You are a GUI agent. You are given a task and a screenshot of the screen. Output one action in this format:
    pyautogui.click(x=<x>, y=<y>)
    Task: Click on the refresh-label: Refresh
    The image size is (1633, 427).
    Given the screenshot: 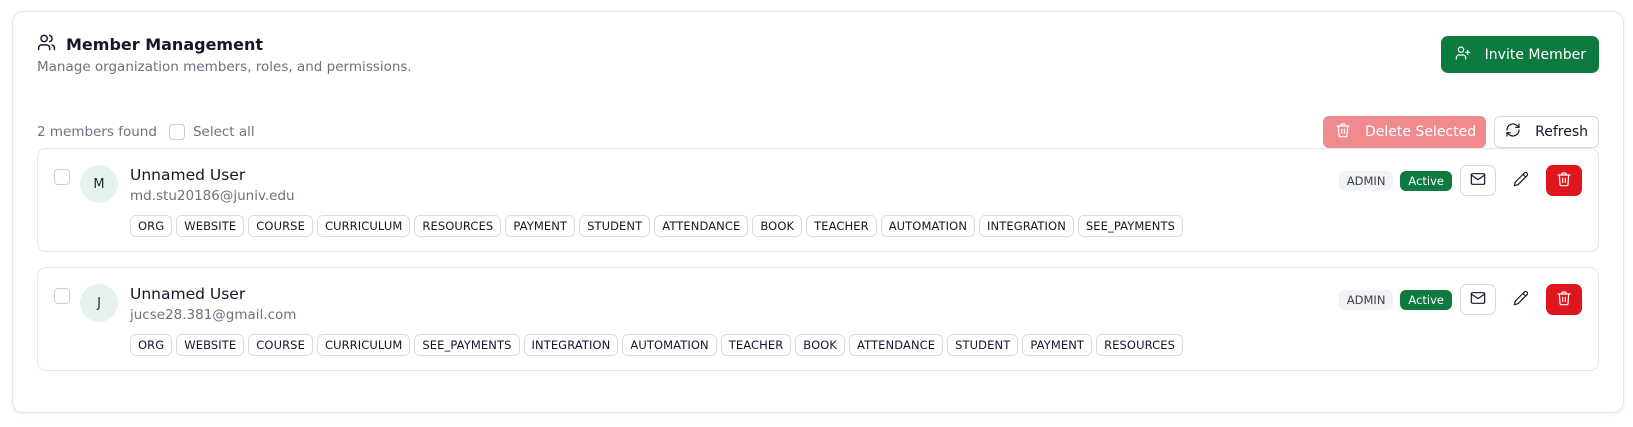 What is the action you would take?
    pyautogui.click(x=1561, y=132)
    